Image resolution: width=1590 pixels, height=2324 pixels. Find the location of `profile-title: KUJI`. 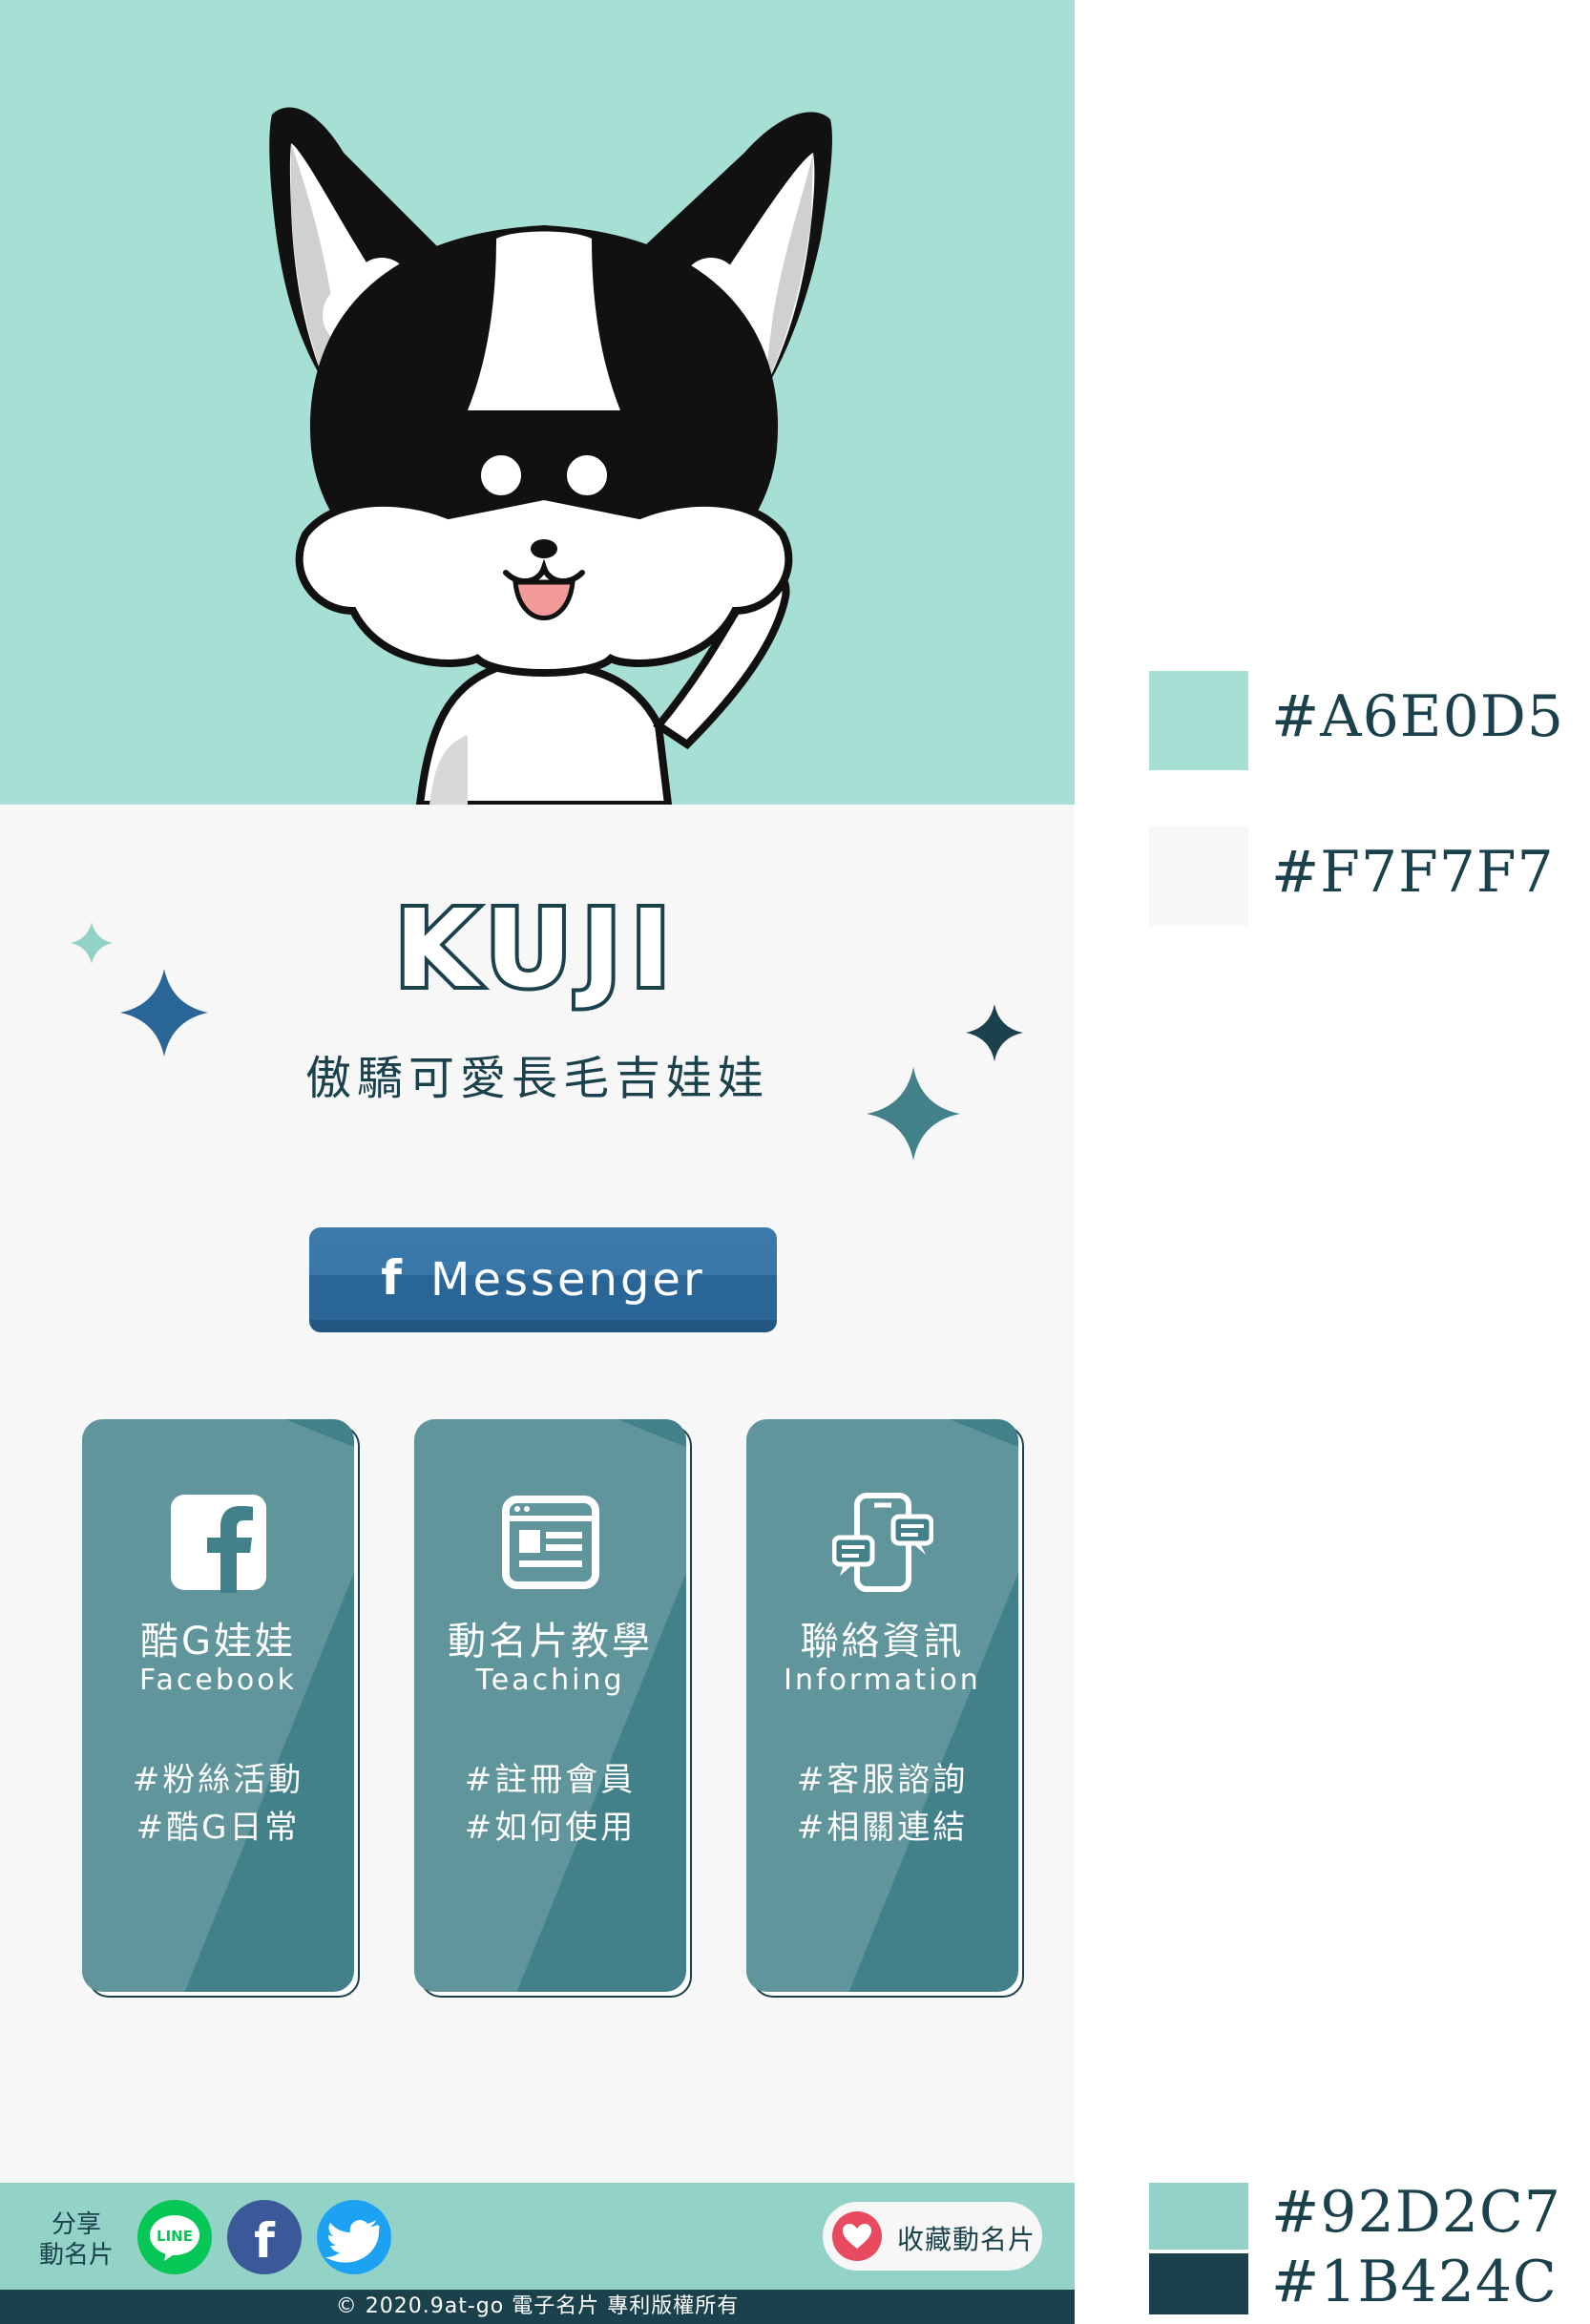

profile-title: KUJI is located at coordinates (535, 949).